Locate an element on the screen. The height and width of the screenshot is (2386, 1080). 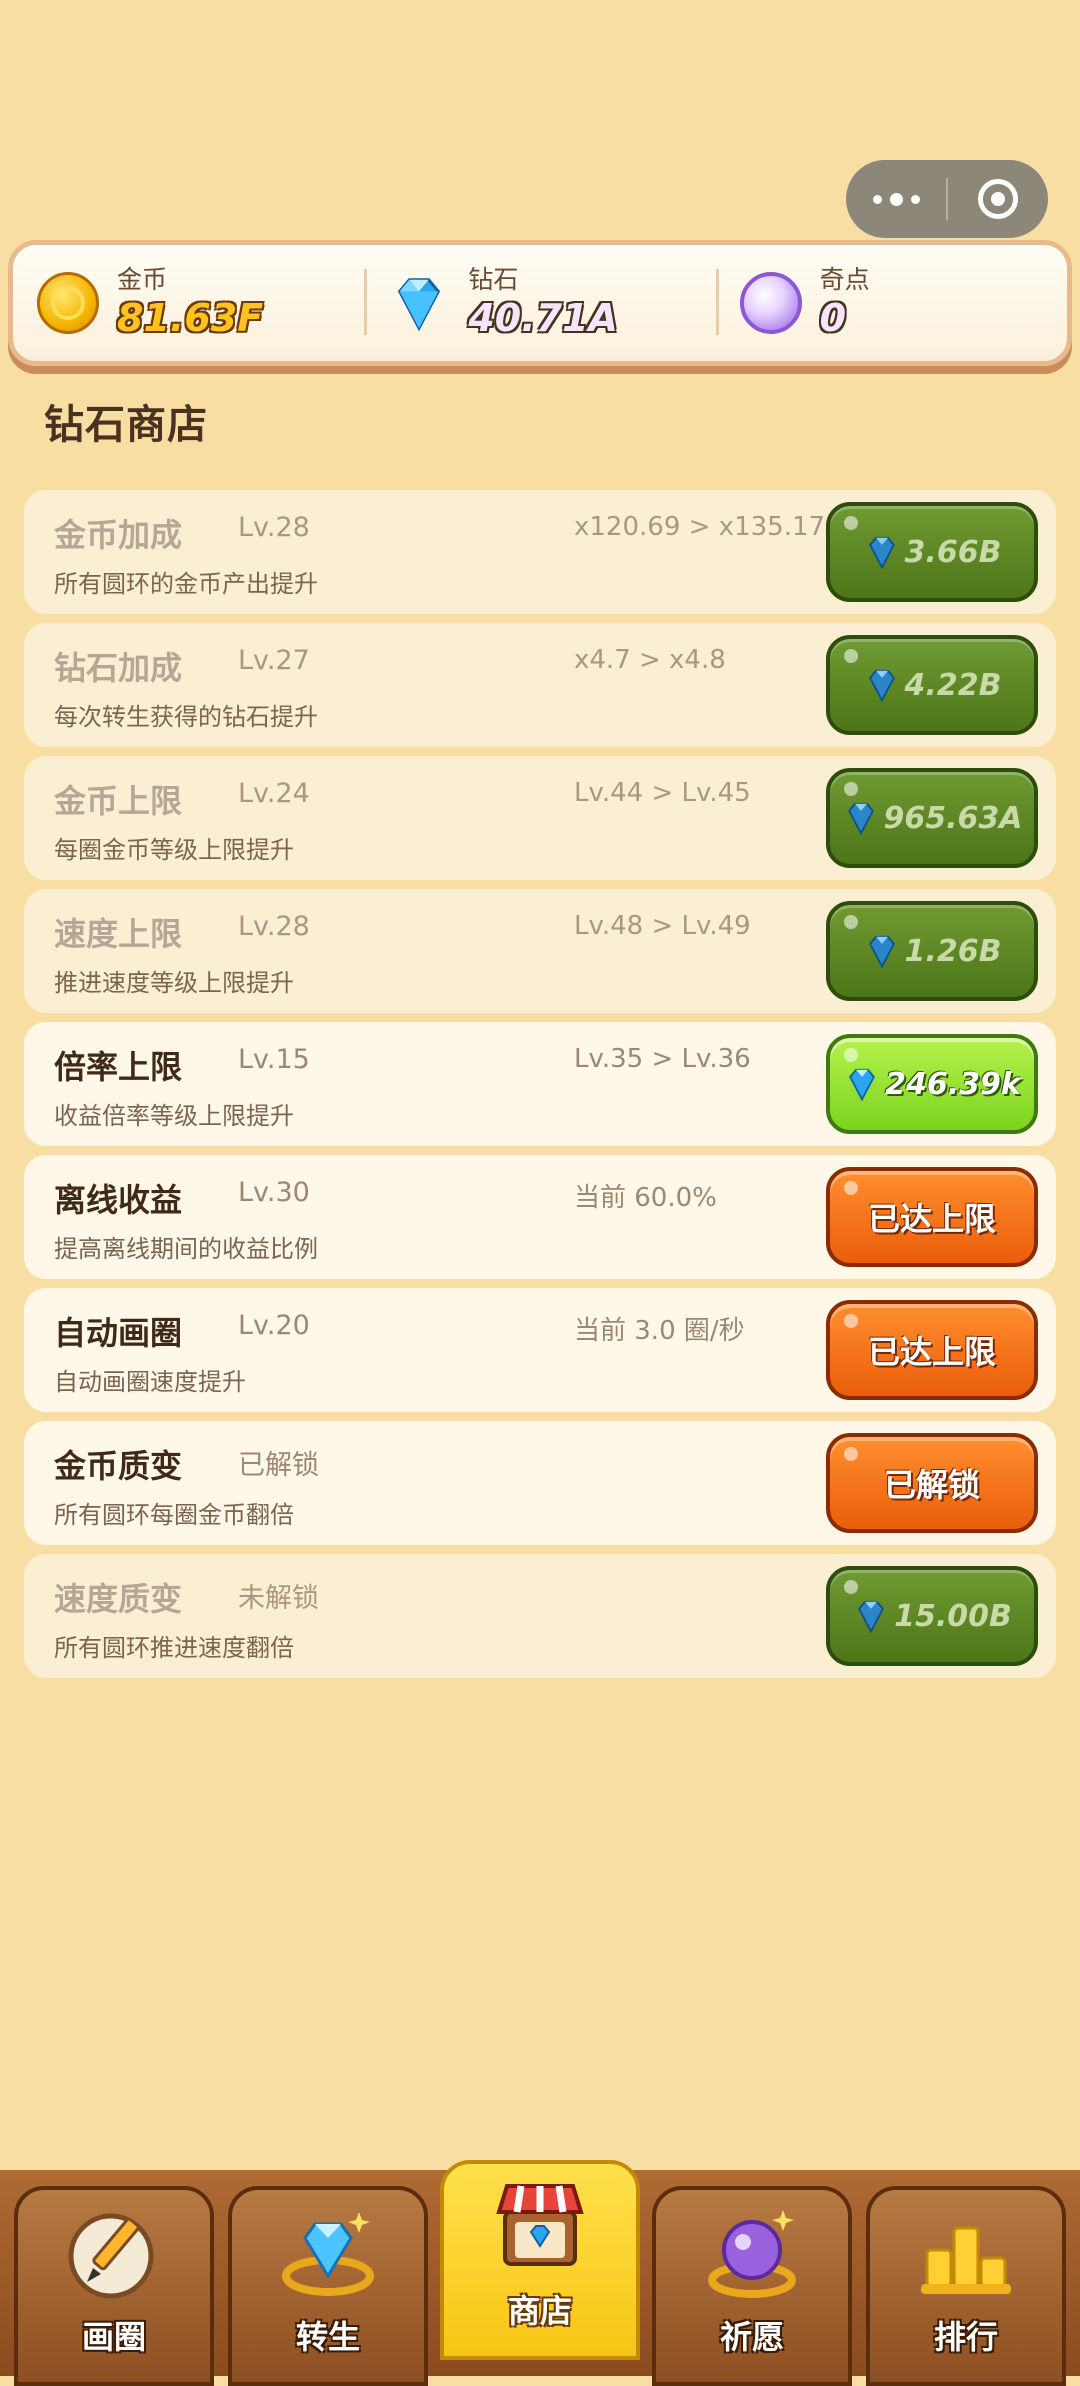
price-label: 965.63A is located at coordinates (953, 818).